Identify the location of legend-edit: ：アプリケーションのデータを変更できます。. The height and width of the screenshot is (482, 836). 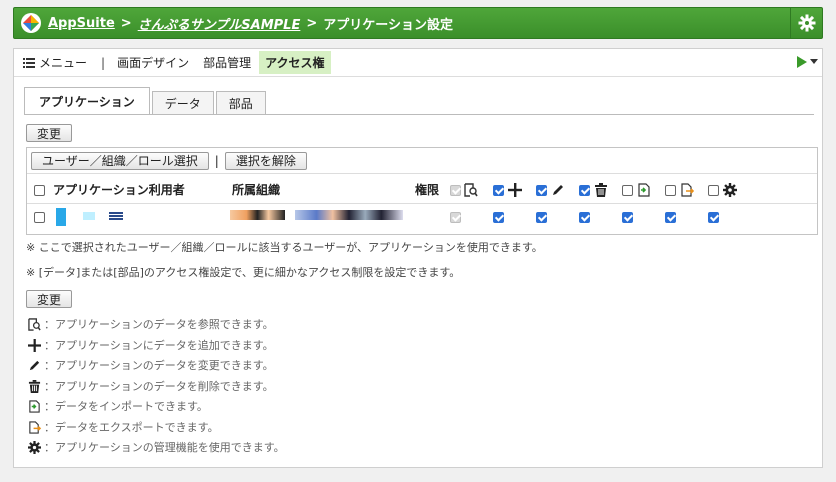
(150, 365).